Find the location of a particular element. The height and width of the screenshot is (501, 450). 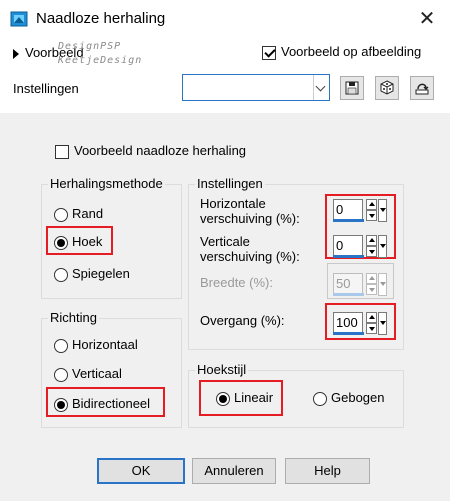

dice-icon is located at coordinates (387, 87).